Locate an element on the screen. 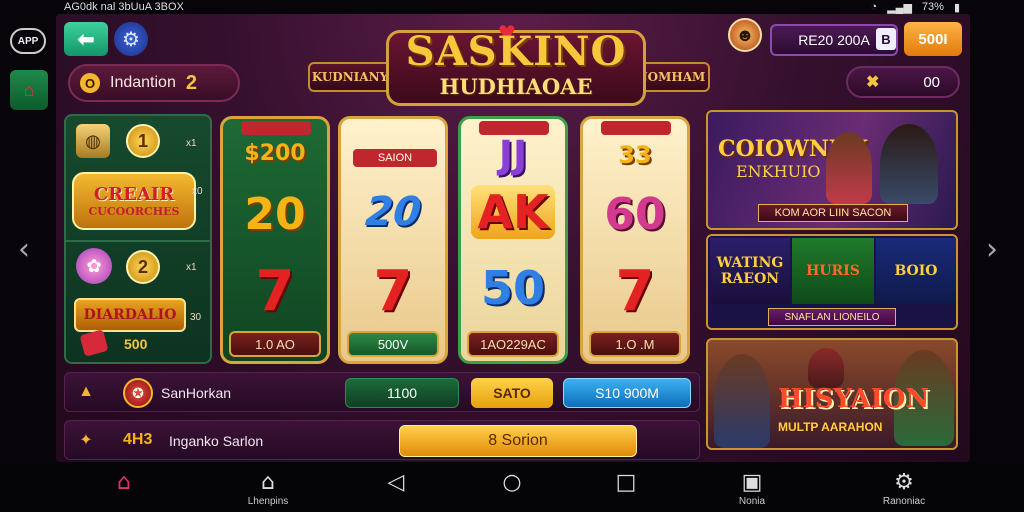 This screenshot has height=512, width=1024. reward-mult-3: x1 is located at coordinates (191, 267).